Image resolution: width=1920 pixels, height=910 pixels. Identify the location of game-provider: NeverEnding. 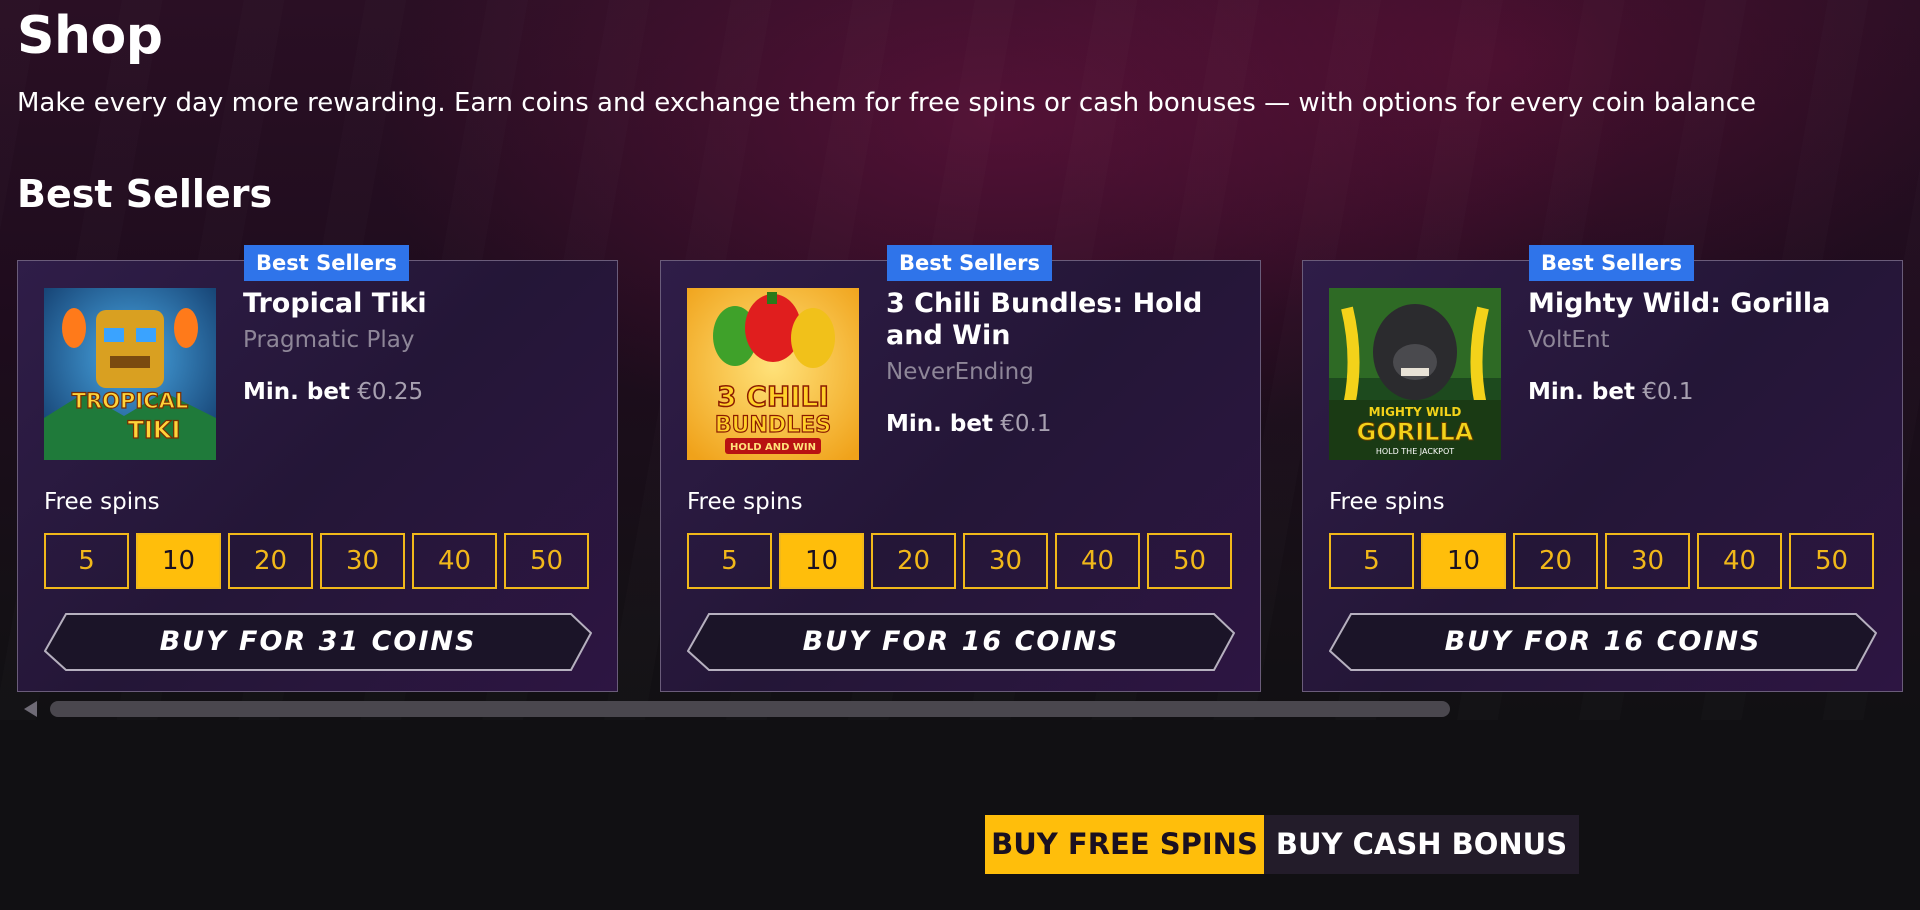
(960, 372).